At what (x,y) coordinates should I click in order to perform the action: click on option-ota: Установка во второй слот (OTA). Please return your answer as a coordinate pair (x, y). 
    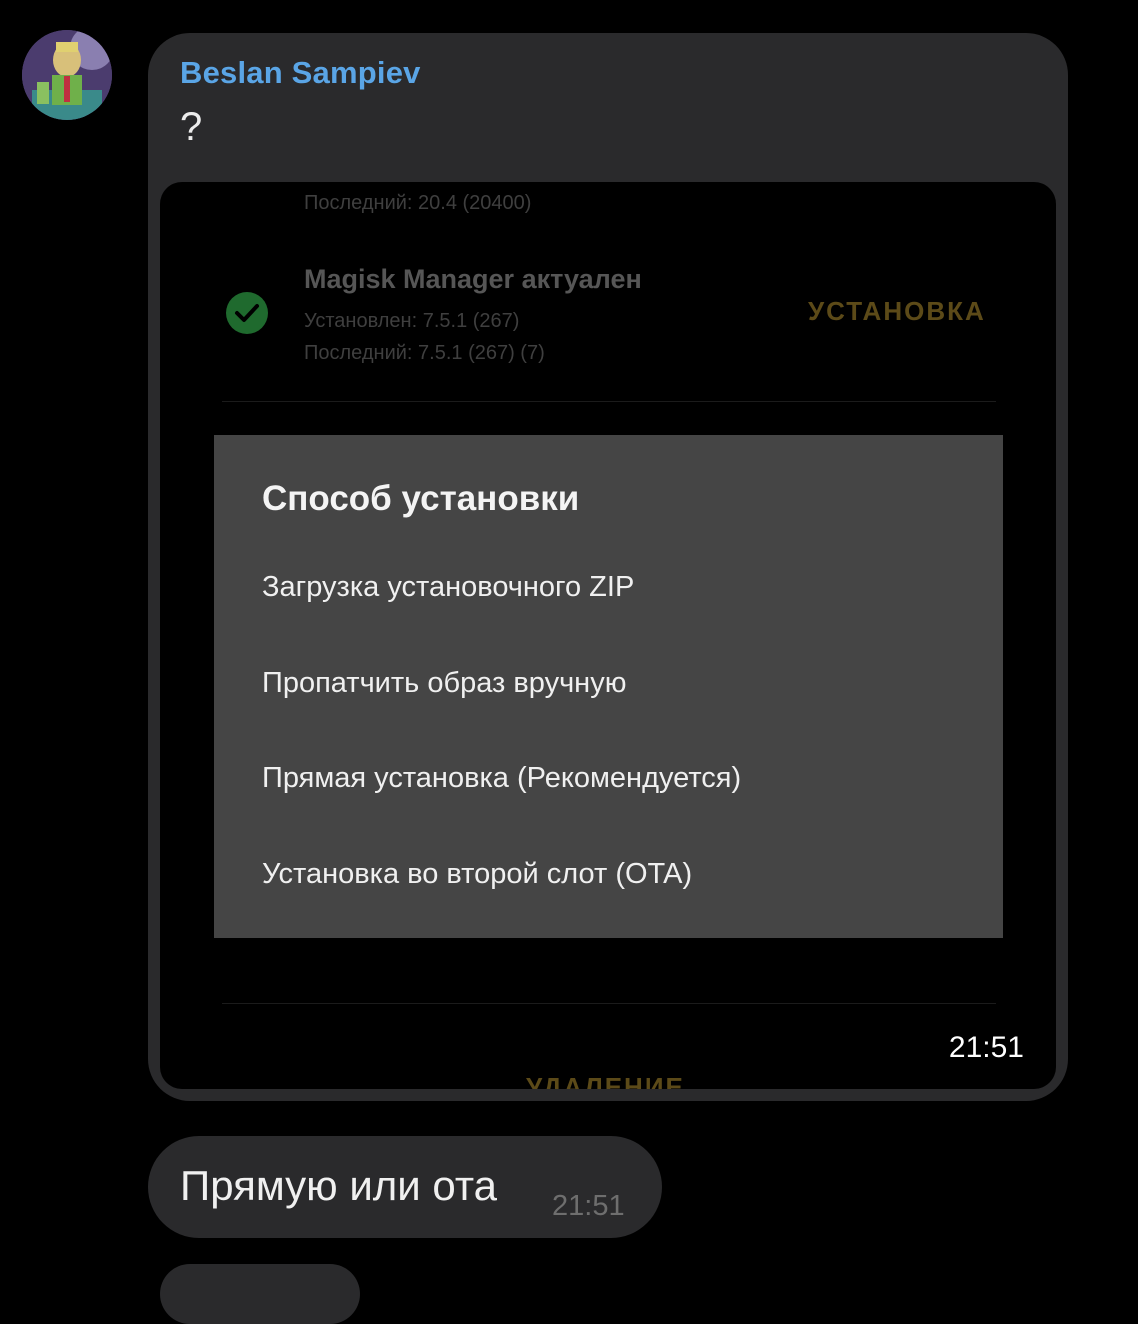
    Looking at the image, I should click on (477, 874).